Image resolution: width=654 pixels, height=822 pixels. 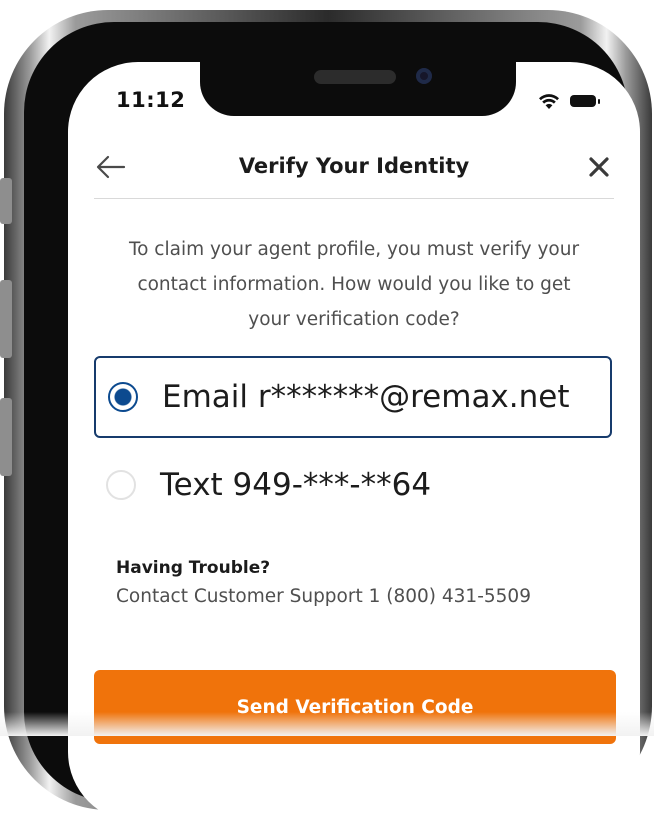 What do you see at coordinates (123, 397) in the screenshot?
I see `email-radio-button` at bounding box center [123, 397].